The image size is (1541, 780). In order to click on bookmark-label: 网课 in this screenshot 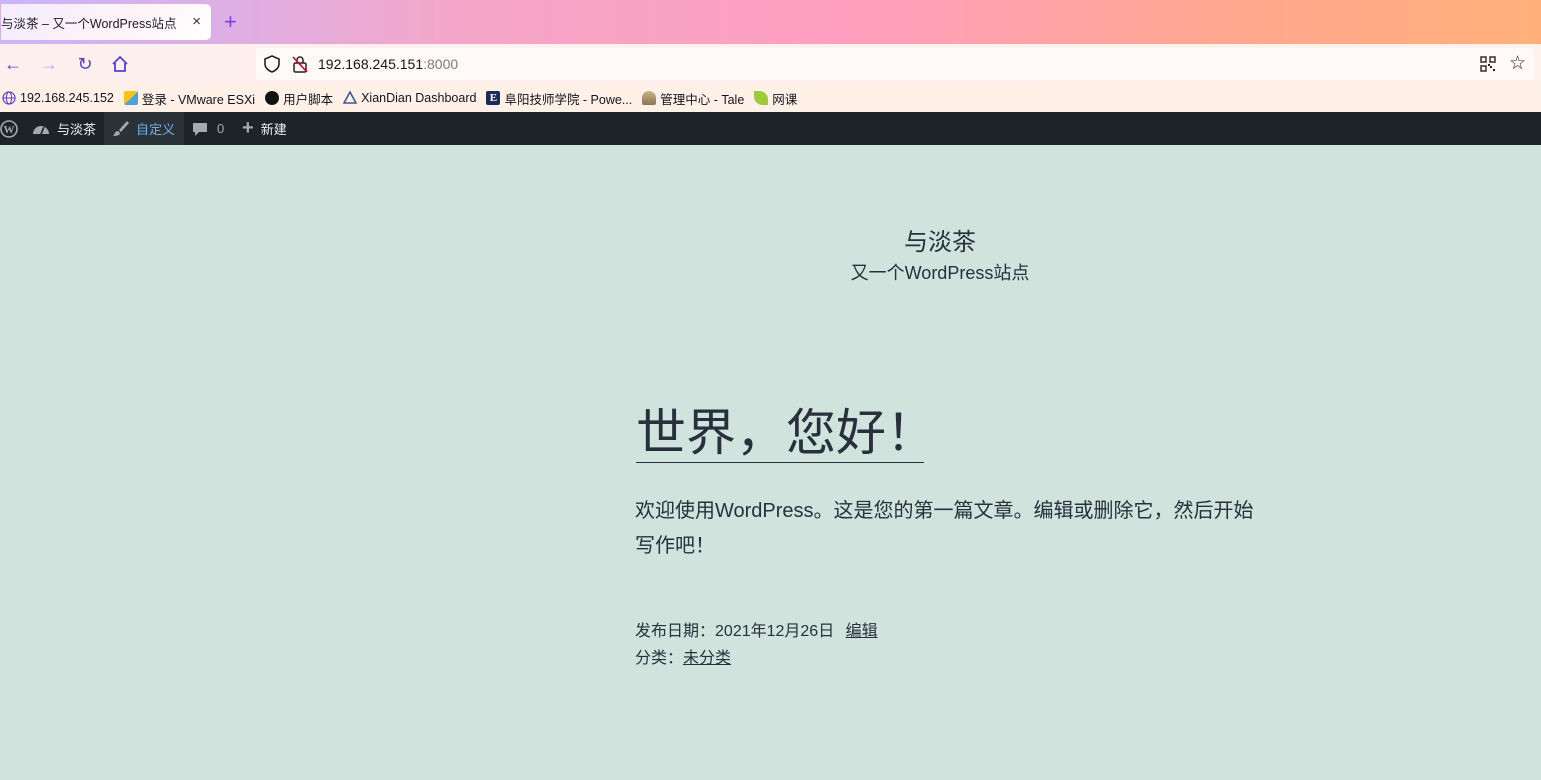, I will do `click(785, 99)`.